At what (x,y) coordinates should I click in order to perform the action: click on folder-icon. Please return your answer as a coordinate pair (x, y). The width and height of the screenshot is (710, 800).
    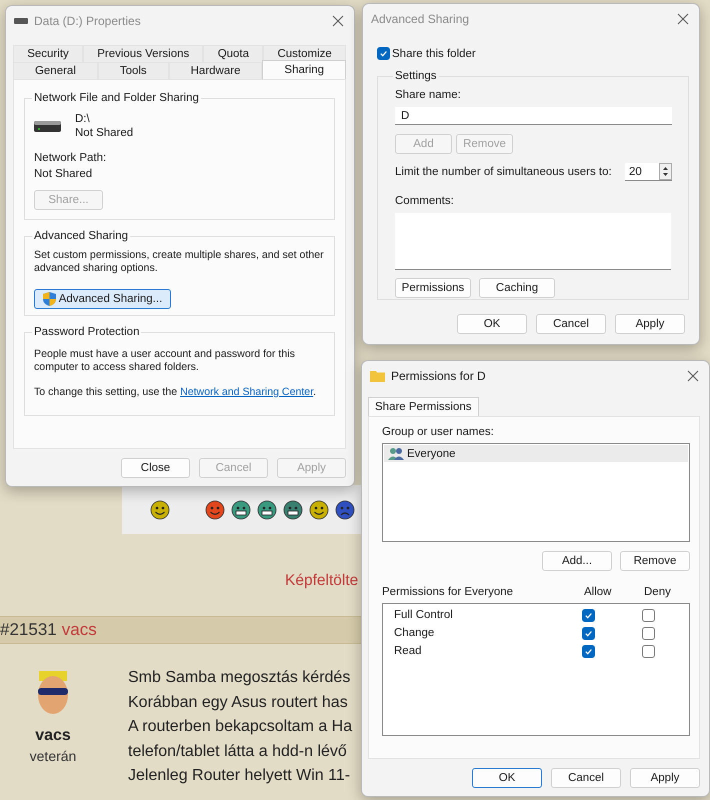
    Looking at the image, I should click on (377, 376).